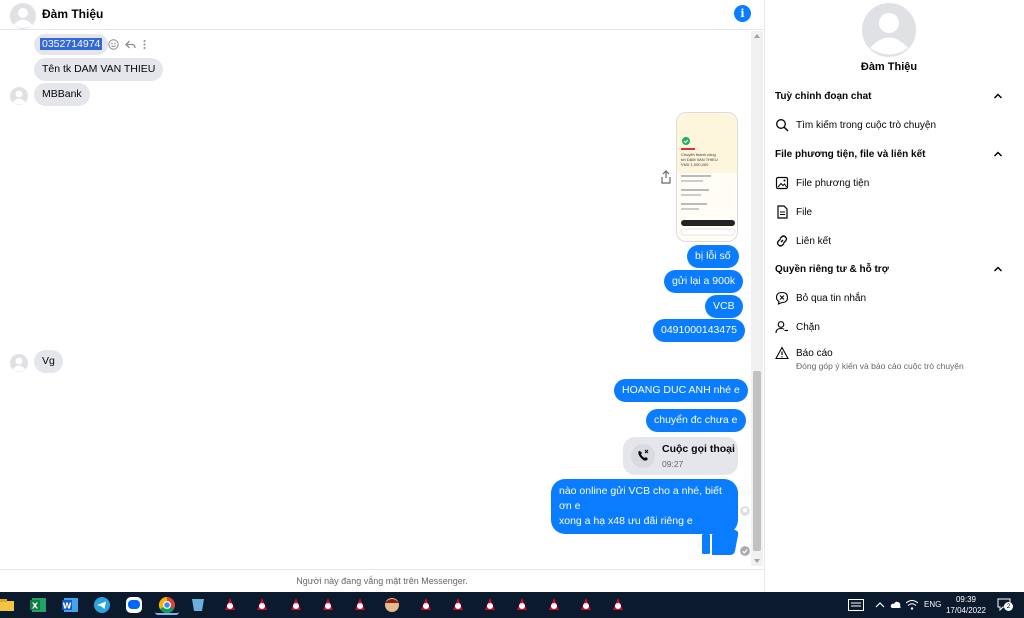 This screenshot has width=1024, height=618. What do you see at coordinates (782, 241) in the screenshot?
I see `link-icon` at bounding box center [782, 241].